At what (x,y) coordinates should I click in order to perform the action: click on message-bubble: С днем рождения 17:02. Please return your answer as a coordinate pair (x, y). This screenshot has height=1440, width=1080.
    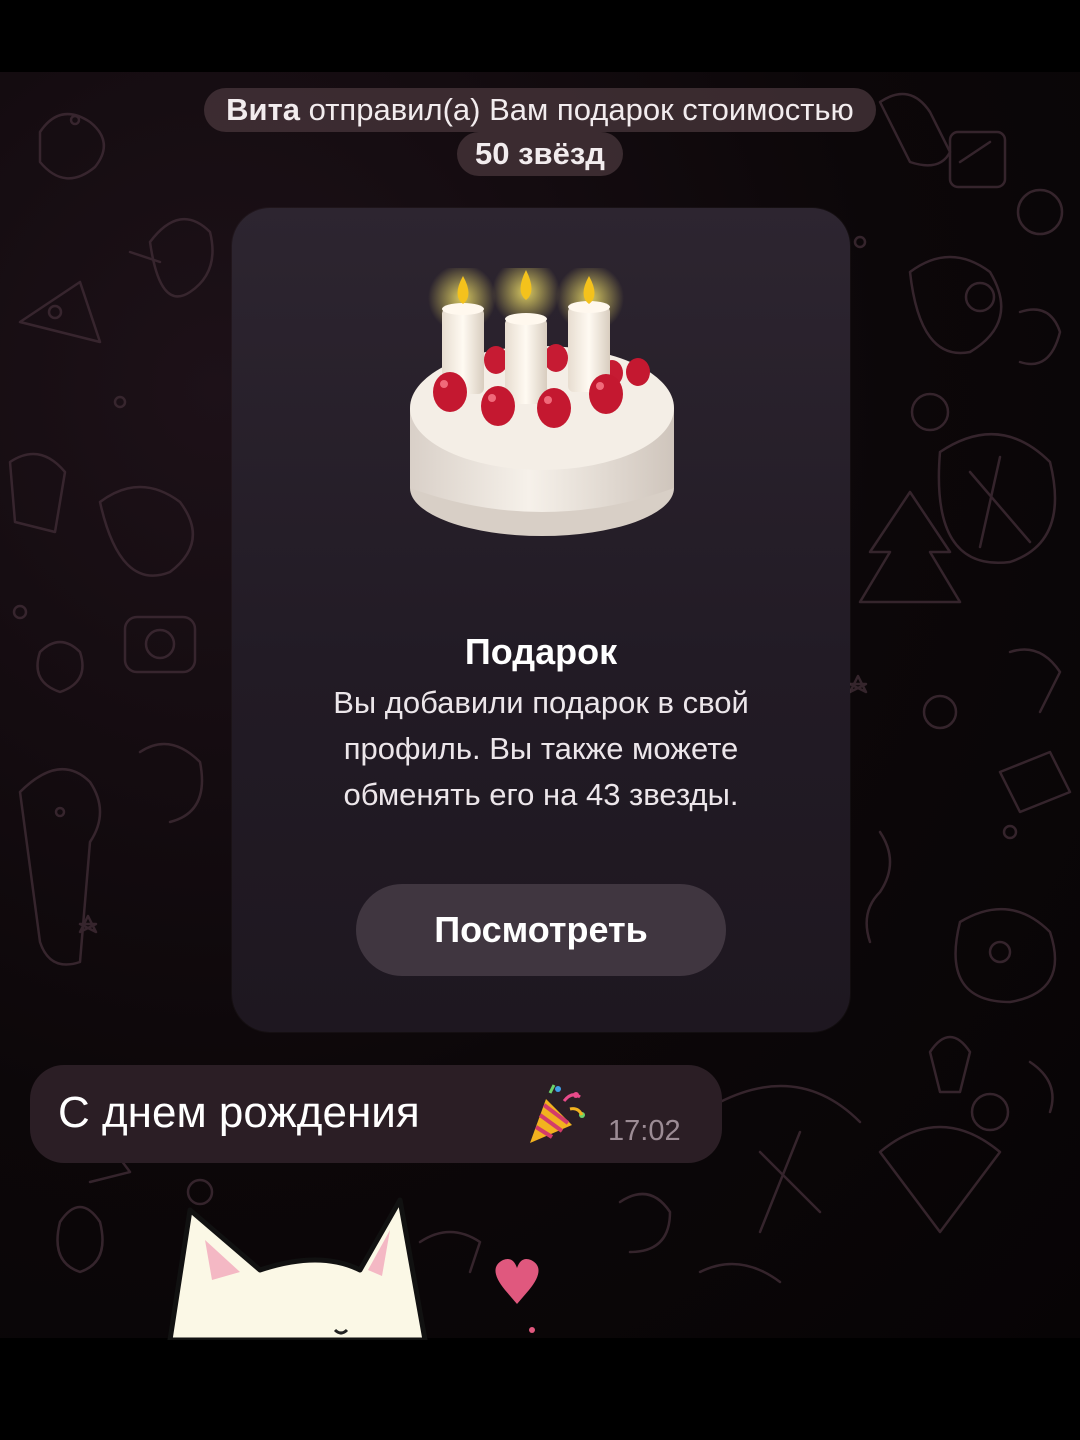
    Looking at the image, I should click on (376, 1114).